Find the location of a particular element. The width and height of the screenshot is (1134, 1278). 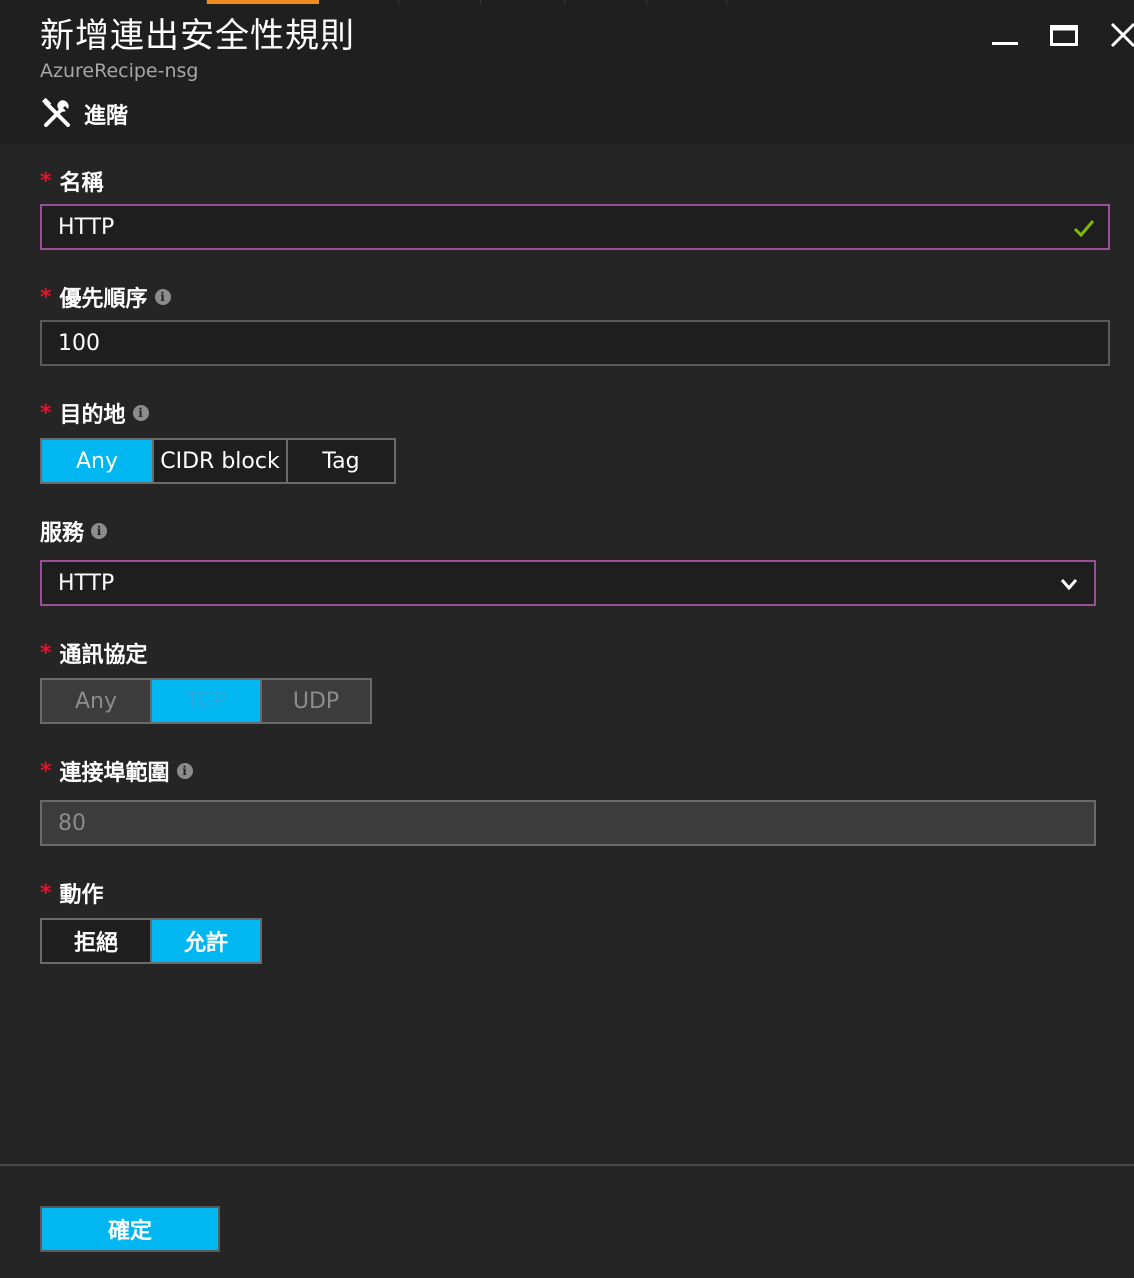

port-range-input: 80 is located at coordinates (568, 823).